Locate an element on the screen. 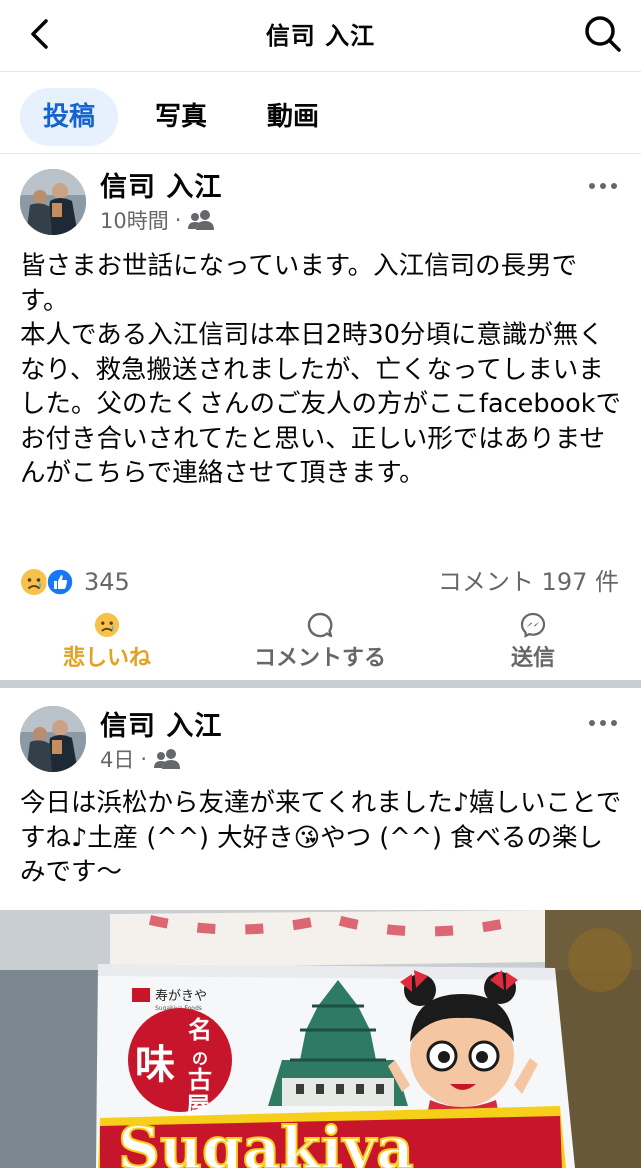  search-icon is located at coordinates (603, 34).